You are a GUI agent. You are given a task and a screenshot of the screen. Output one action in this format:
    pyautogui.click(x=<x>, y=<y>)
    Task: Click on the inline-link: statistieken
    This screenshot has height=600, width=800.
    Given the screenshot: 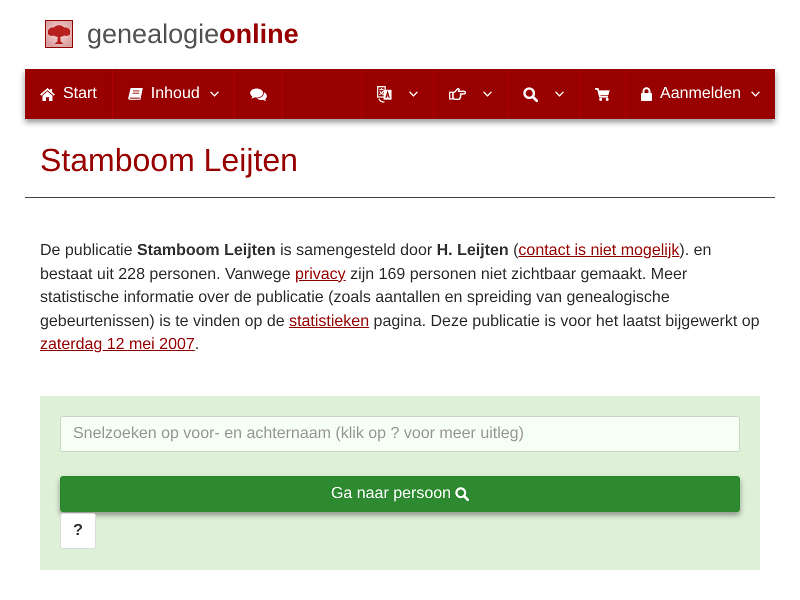 What is the action you would take?
    pyautogui.click(x=329, y=321)
    